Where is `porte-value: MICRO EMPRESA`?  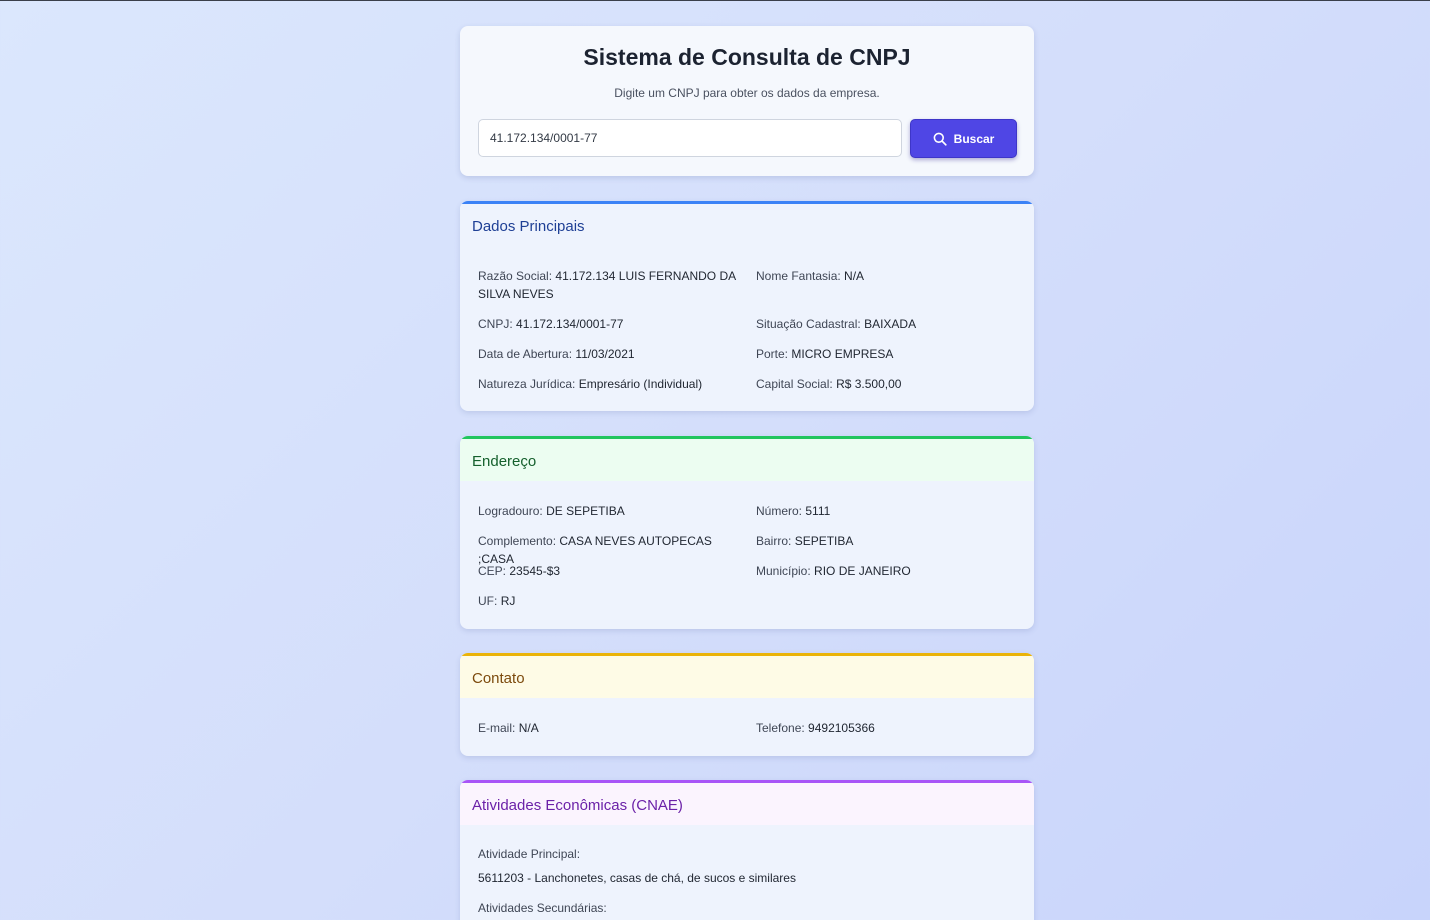 porte-value: MICRO EMPRESA is located at coordinates (842, 354).